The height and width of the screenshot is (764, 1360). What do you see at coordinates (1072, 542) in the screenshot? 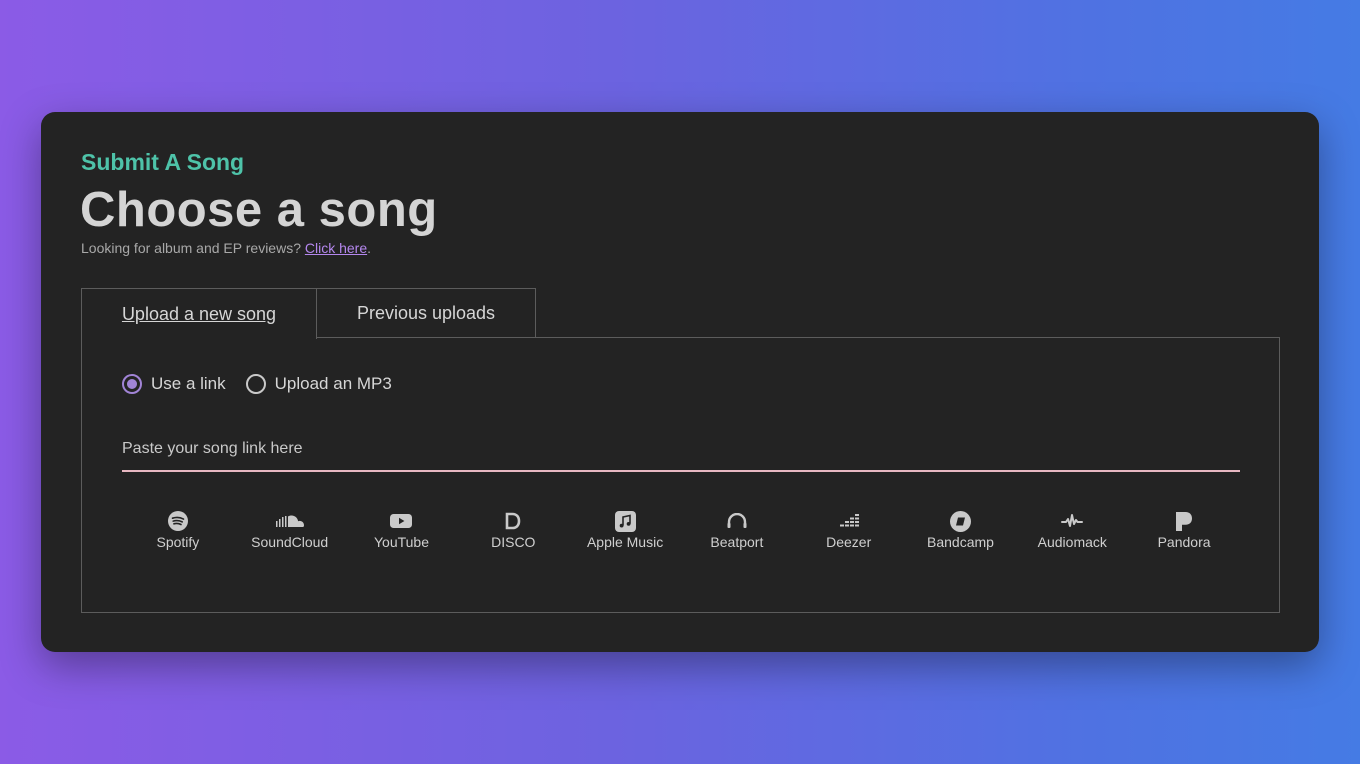
I see `service-label: Audiomack` at bounding box center [1072, 542].